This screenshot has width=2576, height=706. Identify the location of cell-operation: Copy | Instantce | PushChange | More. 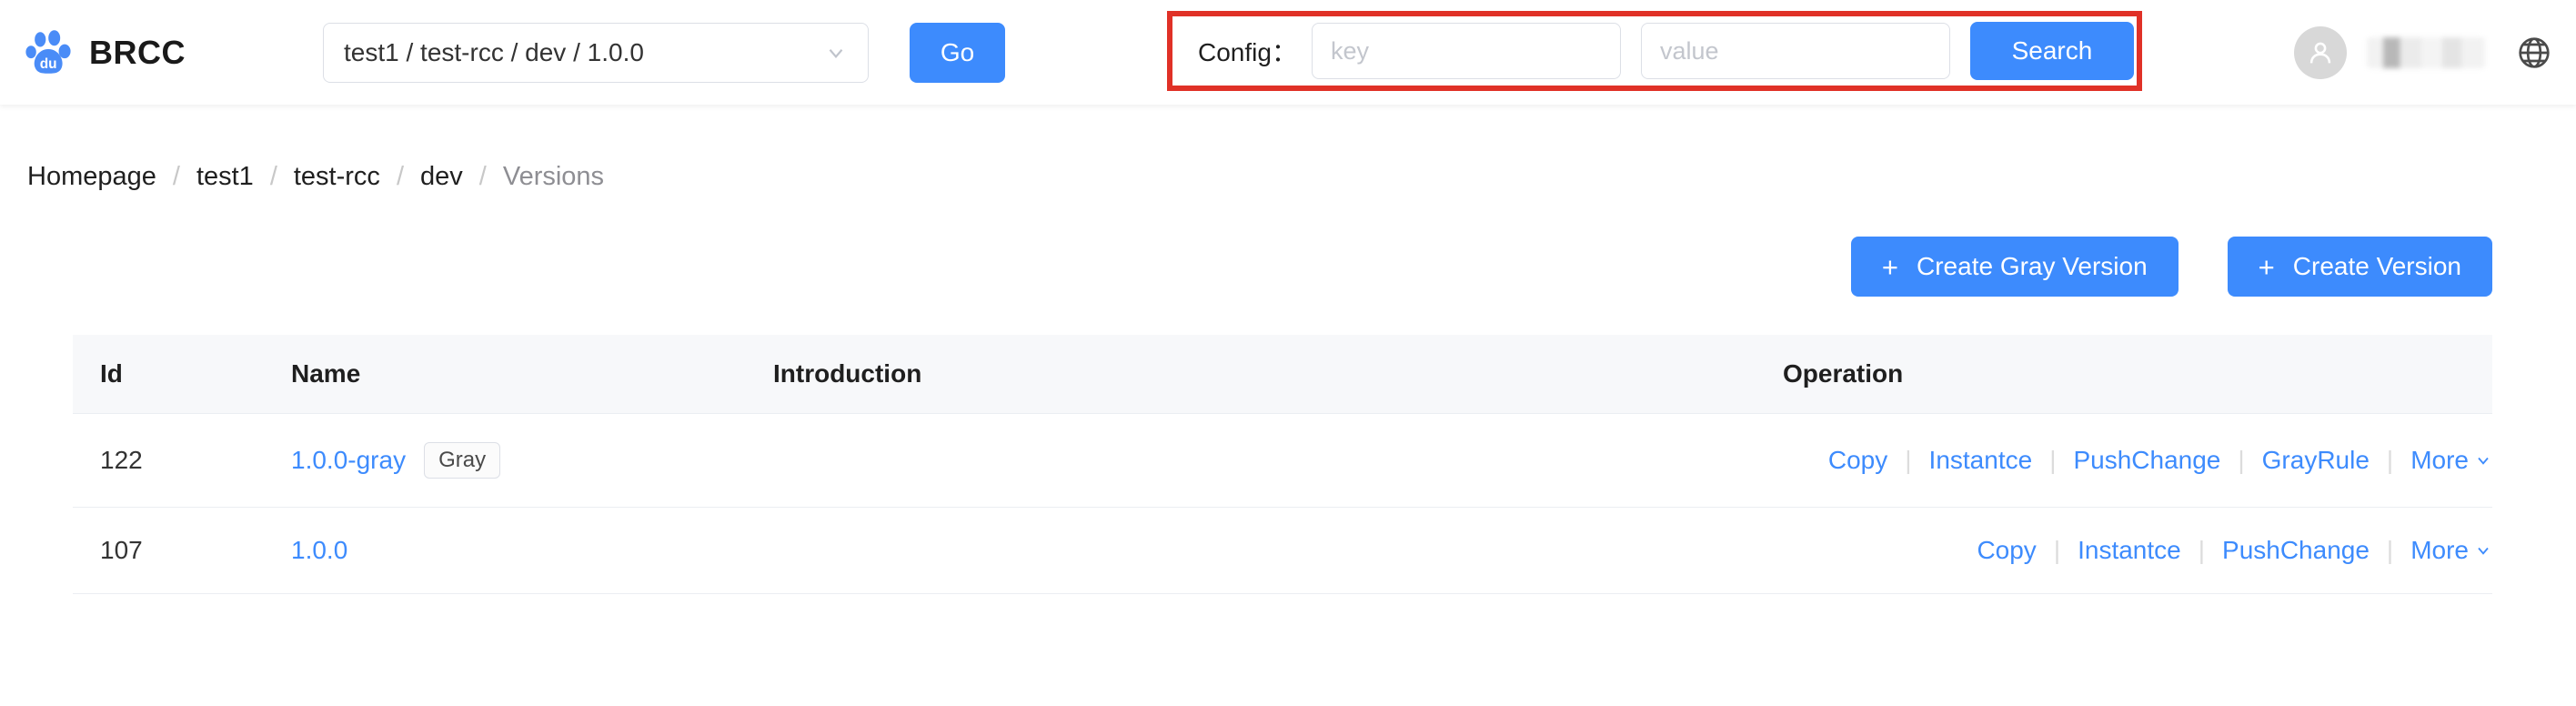
(2137, 550).